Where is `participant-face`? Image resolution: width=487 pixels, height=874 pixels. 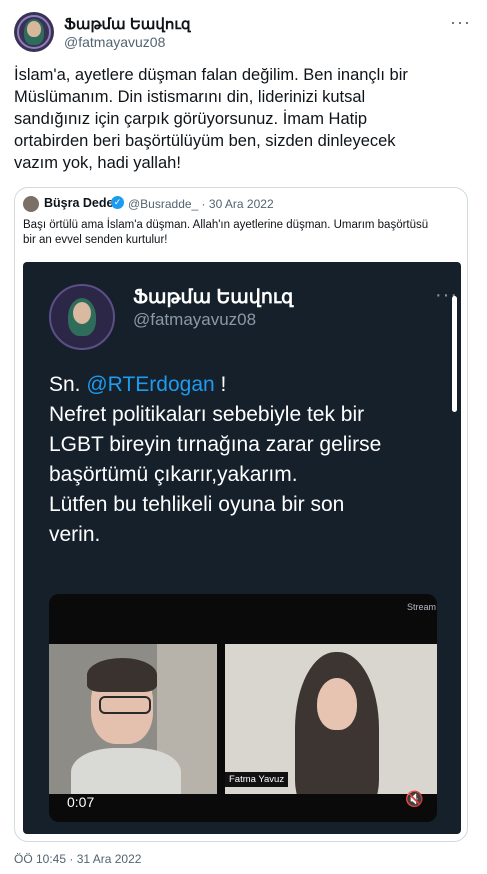 participant-face is located at coordinates (337, 704).